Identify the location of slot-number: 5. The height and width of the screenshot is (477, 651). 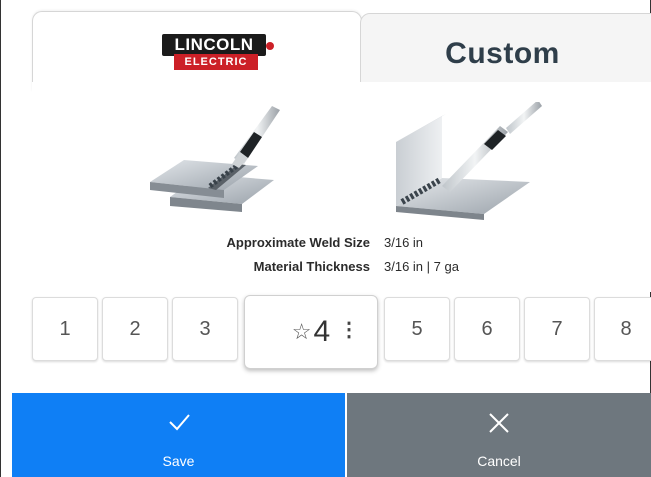
(417, 328).